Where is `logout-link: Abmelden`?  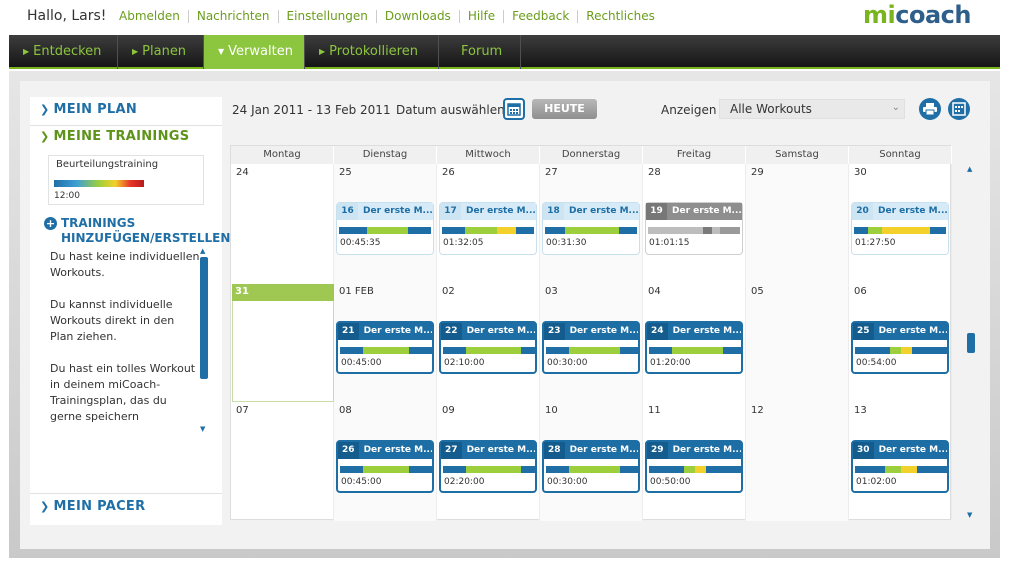 logout-link: Abmelden is located at coordinates (149, 16).